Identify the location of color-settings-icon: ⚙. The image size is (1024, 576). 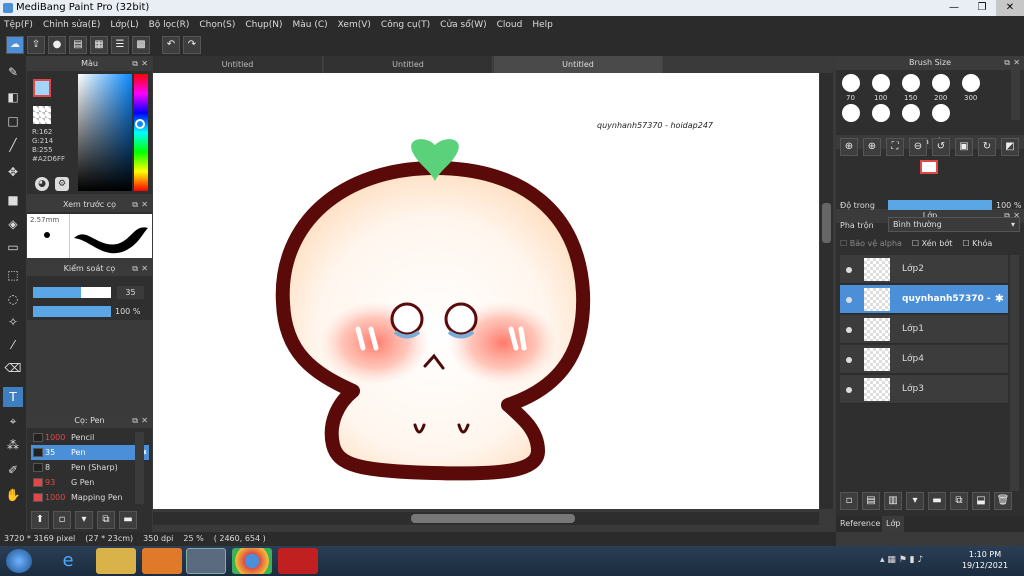
(62, 184).